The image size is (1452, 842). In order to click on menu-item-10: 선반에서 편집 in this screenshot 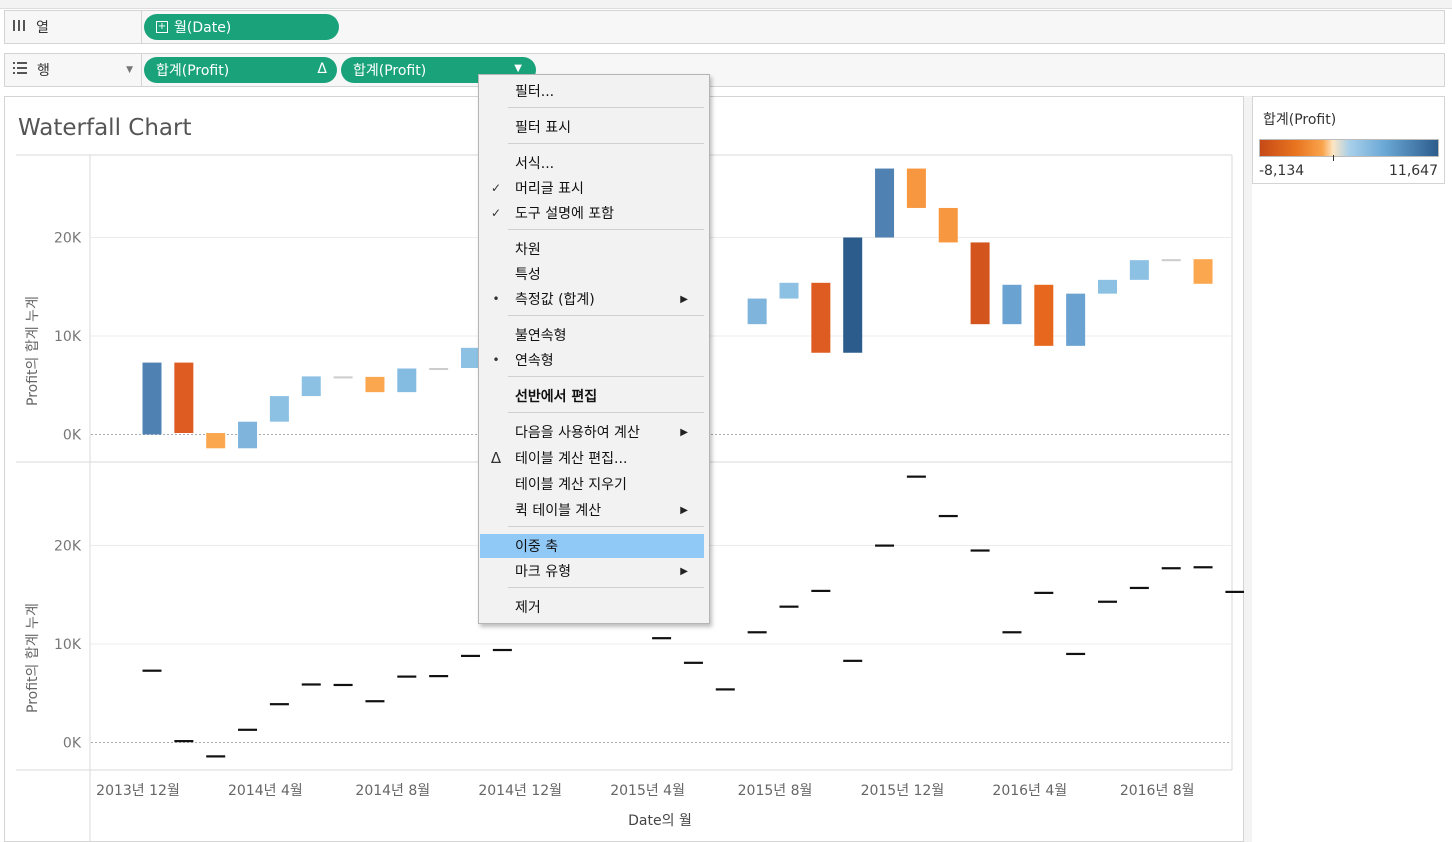, I will do `click(592, 396)`.